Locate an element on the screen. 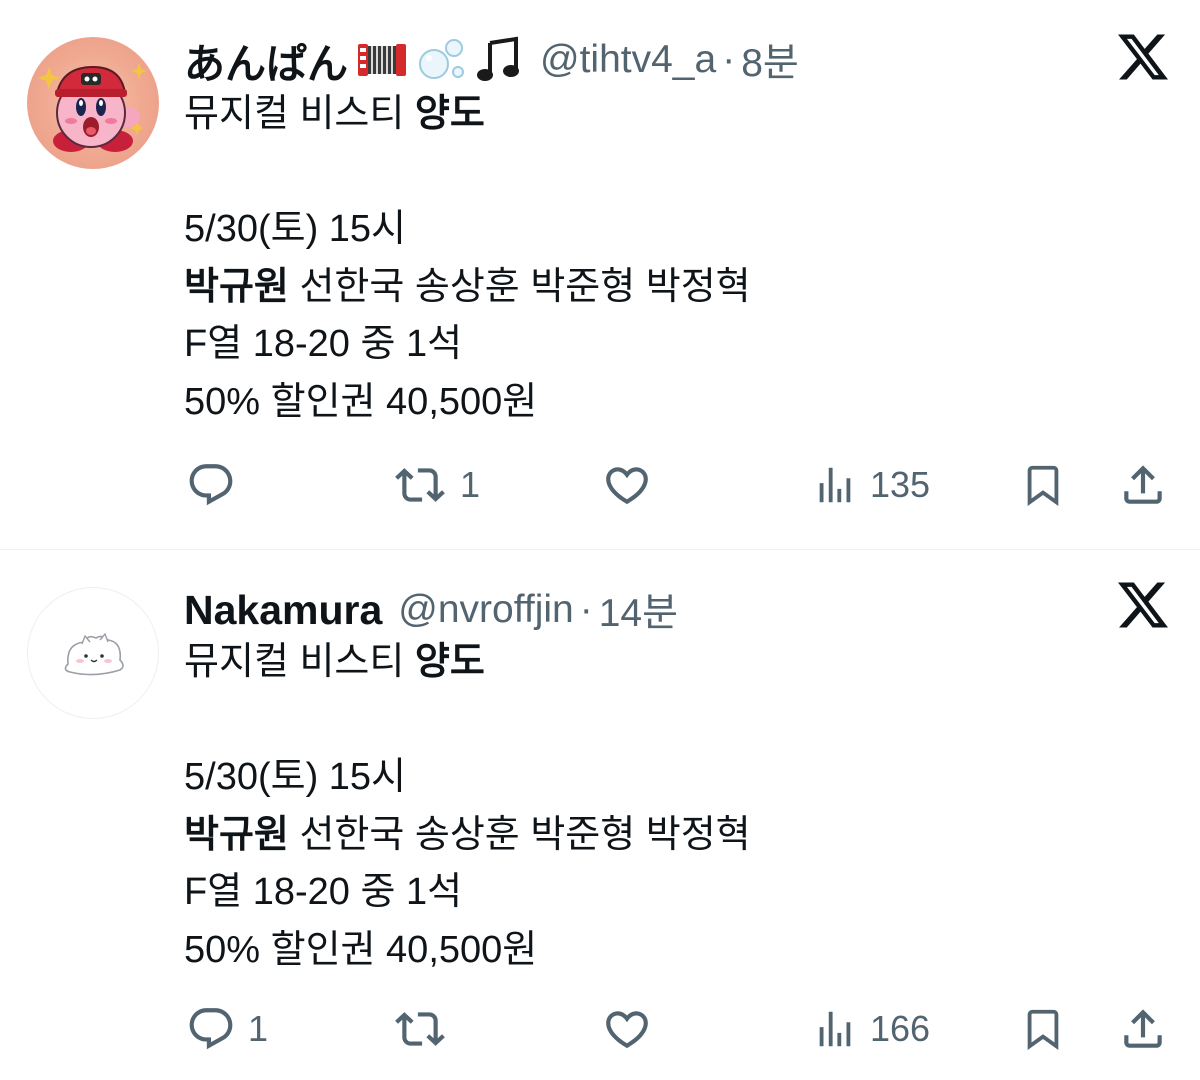 The width and height of the screenshot is (1200, 1080). retweet-button: 1 is located at coordinates (436, 485).